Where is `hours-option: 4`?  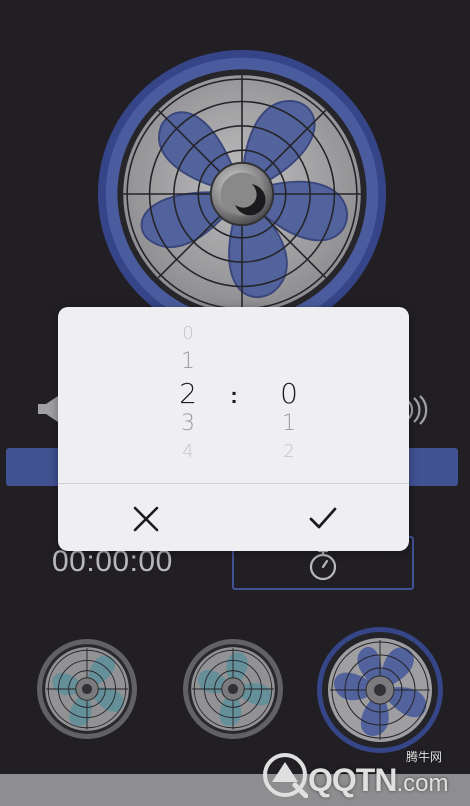
hours-option: 4 is located at coordinates (188, 451).